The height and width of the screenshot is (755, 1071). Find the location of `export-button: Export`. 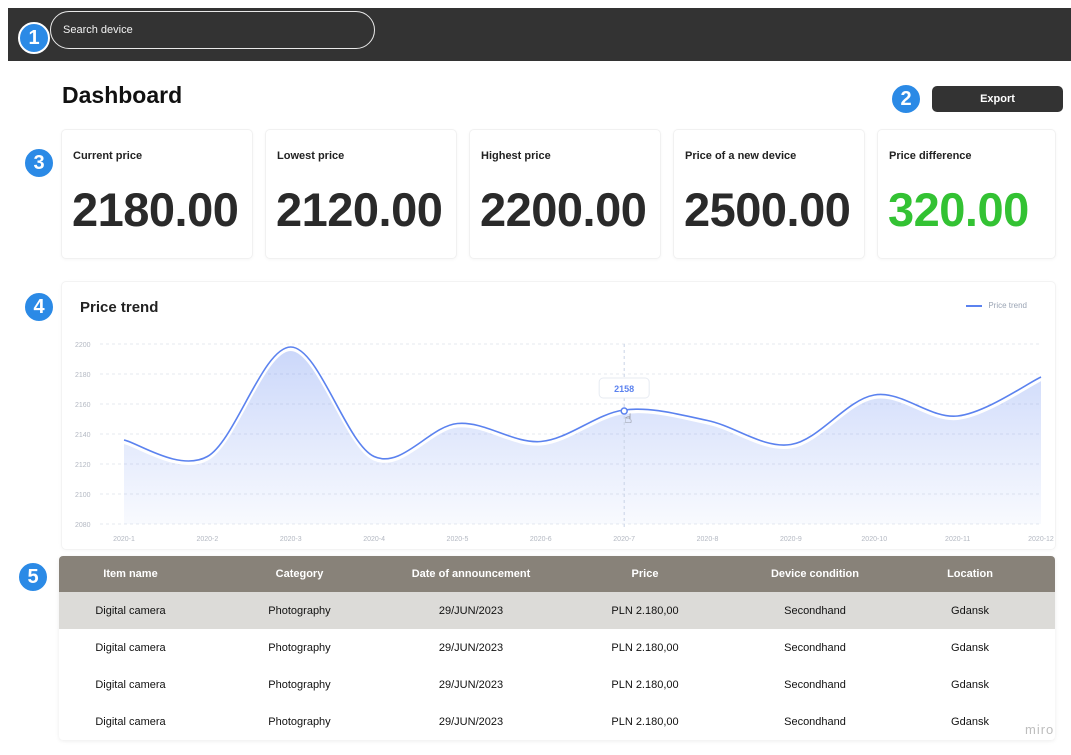

export-button: Export is located at coordinates (997, 99).